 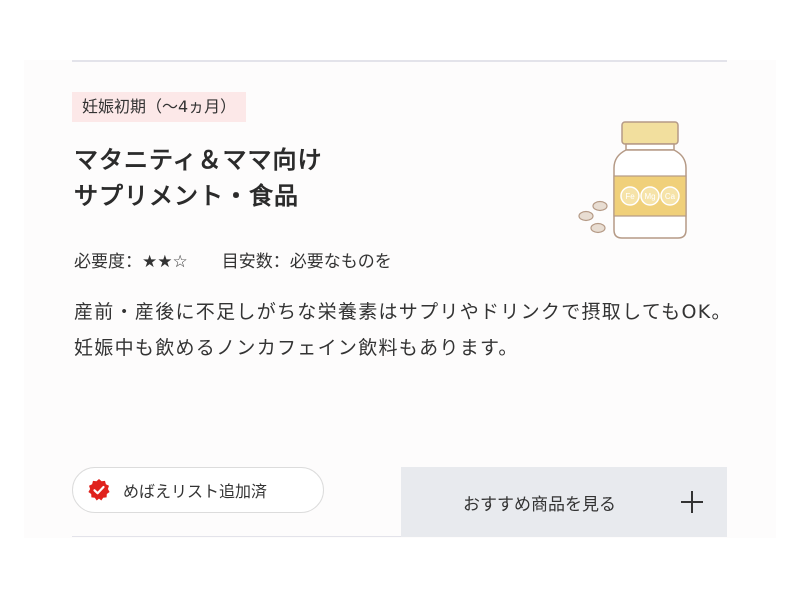 I want to click on view-recommended-button: おすすめ商品を見る, so click(x=564, y=502).